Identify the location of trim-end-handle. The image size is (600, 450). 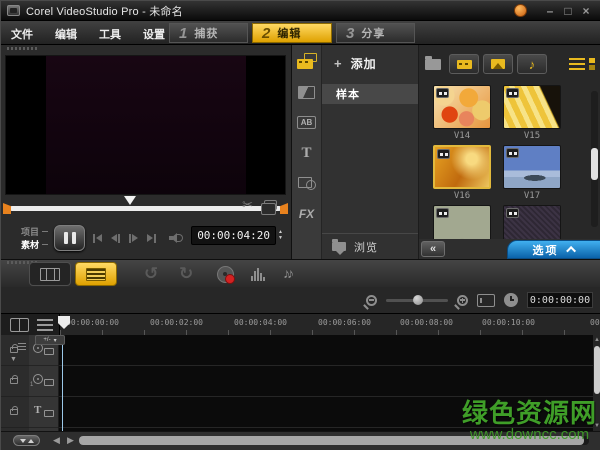
(284, 208).